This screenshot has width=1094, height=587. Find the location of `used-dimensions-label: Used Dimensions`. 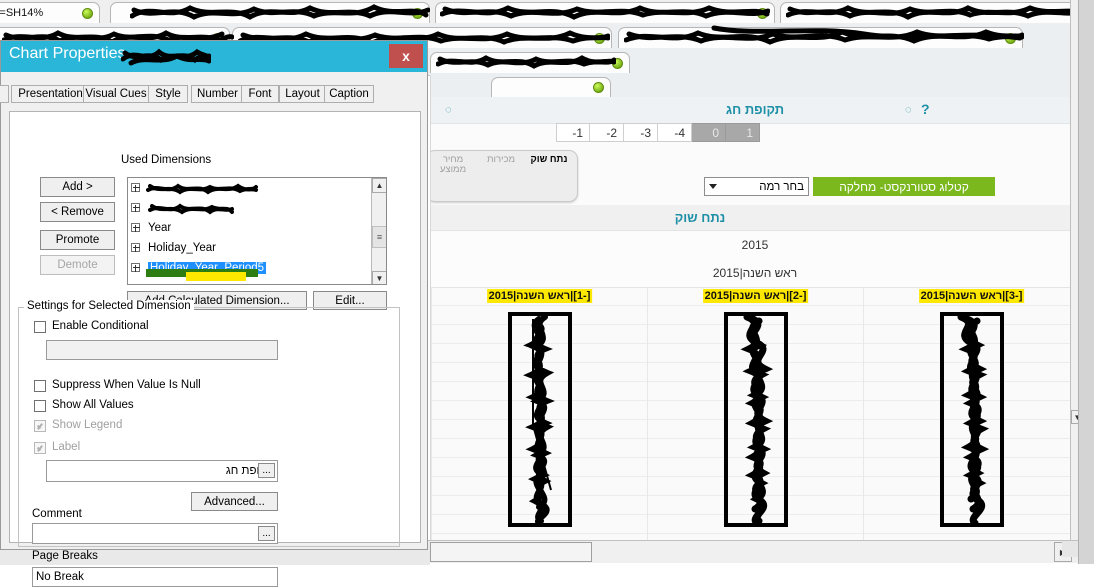

used-dimensions-label: Used Dimensions is located at coordinates (166, 160).